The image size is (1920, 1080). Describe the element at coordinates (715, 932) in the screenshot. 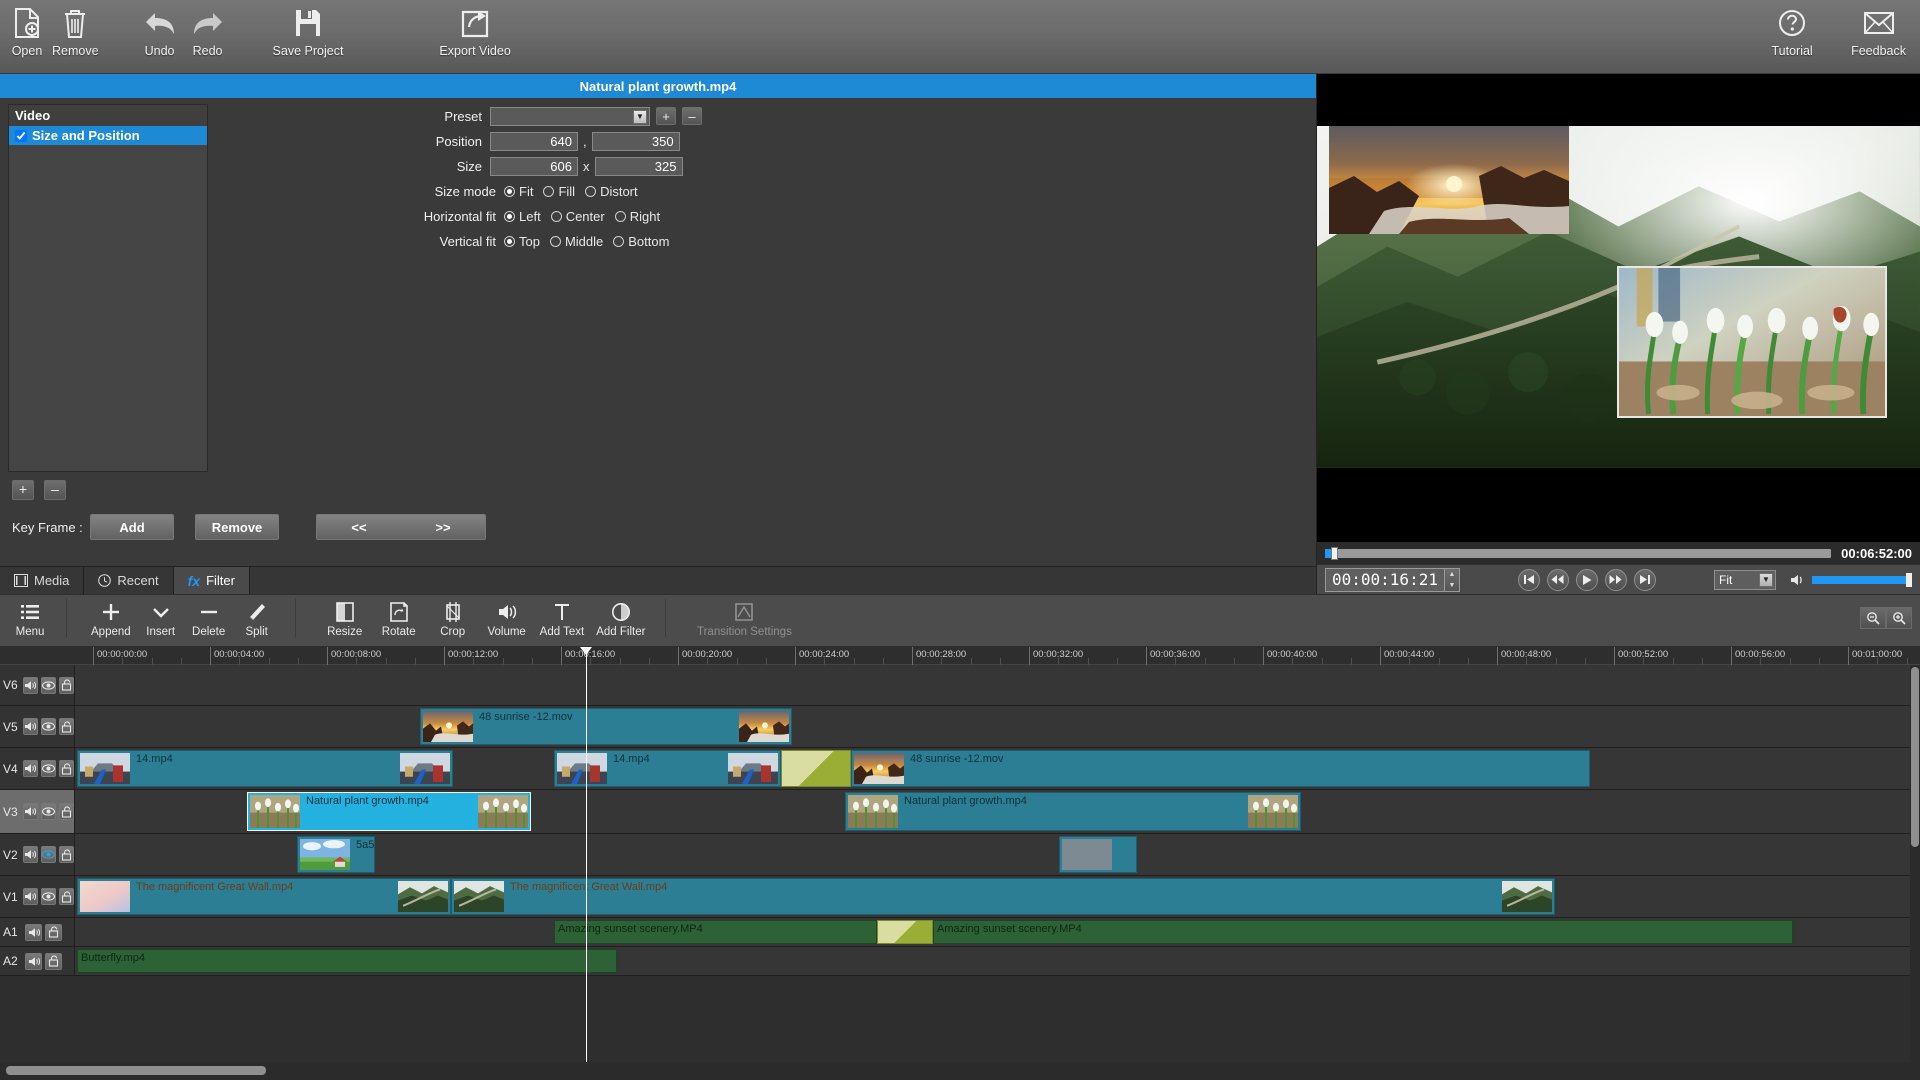

I see `timeline-clip: Amazing sunset scenery.MP4` at that location.